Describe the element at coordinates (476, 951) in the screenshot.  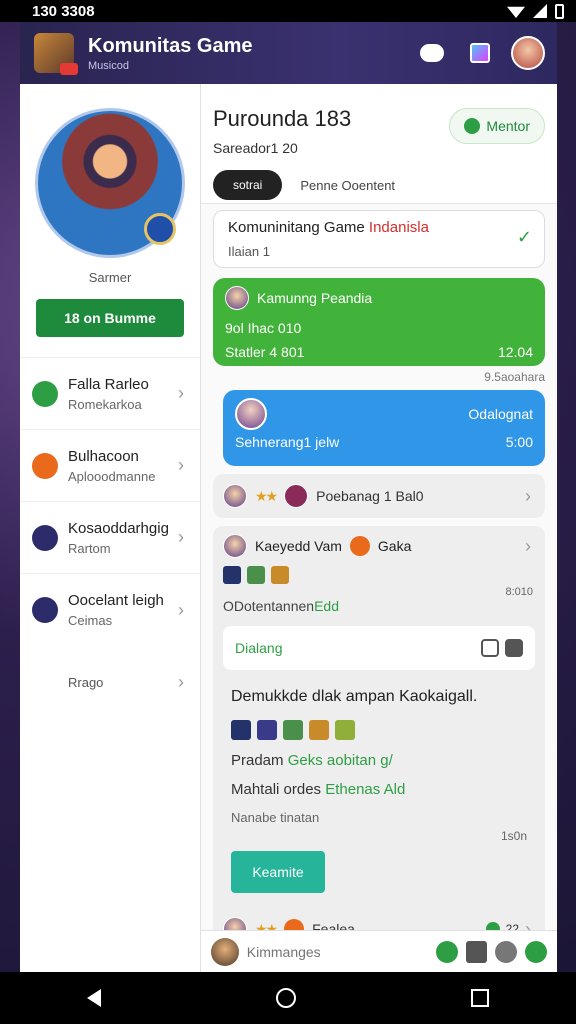
I see `image-icon` at that location.